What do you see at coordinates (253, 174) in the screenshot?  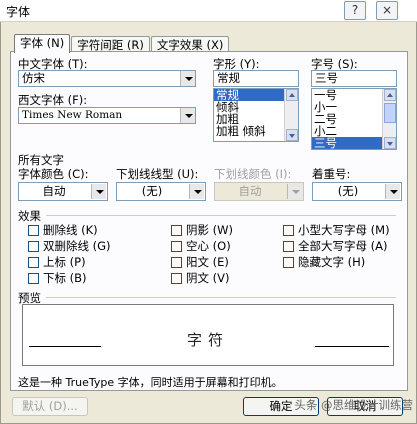 I see `underline-color-label: 下划线颜色 (I):` at bounding box center [253, 174].